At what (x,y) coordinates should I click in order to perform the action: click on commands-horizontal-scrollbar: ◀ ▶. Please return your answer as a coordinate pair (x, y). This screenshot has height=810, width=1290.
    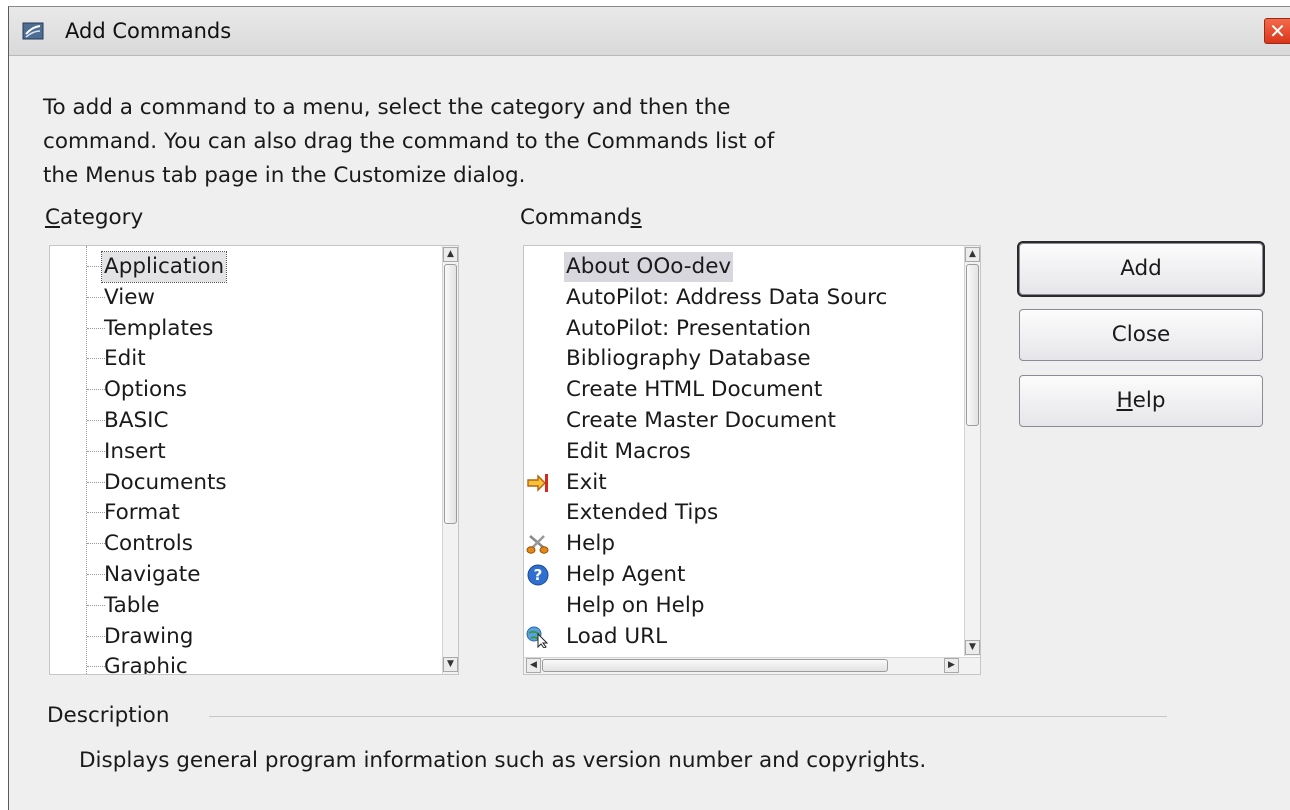
    Looking at the image, I should click on (752, 665).